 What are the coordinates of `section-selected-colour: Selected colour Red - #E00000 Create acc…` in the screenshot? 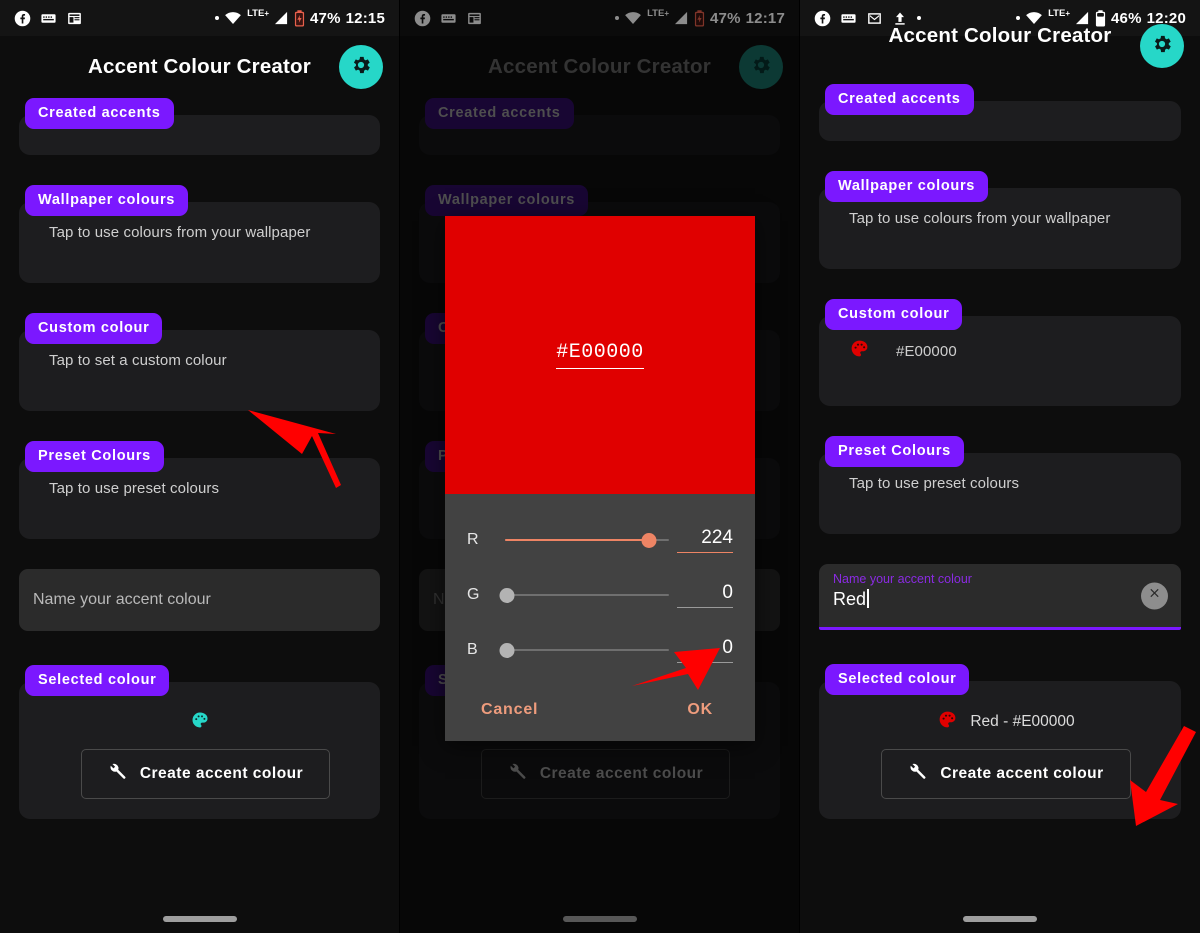 It's located at (1000, 741).